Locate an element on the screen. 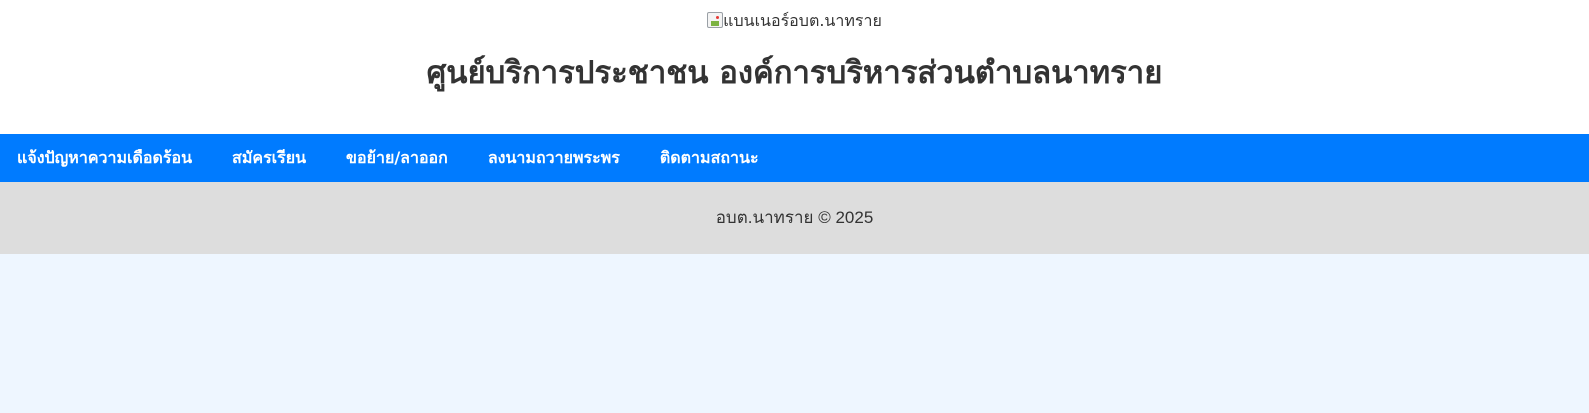  nav-item-sign-blessing: ลงนามถวายพระพร is located at coordinates (554, 158).